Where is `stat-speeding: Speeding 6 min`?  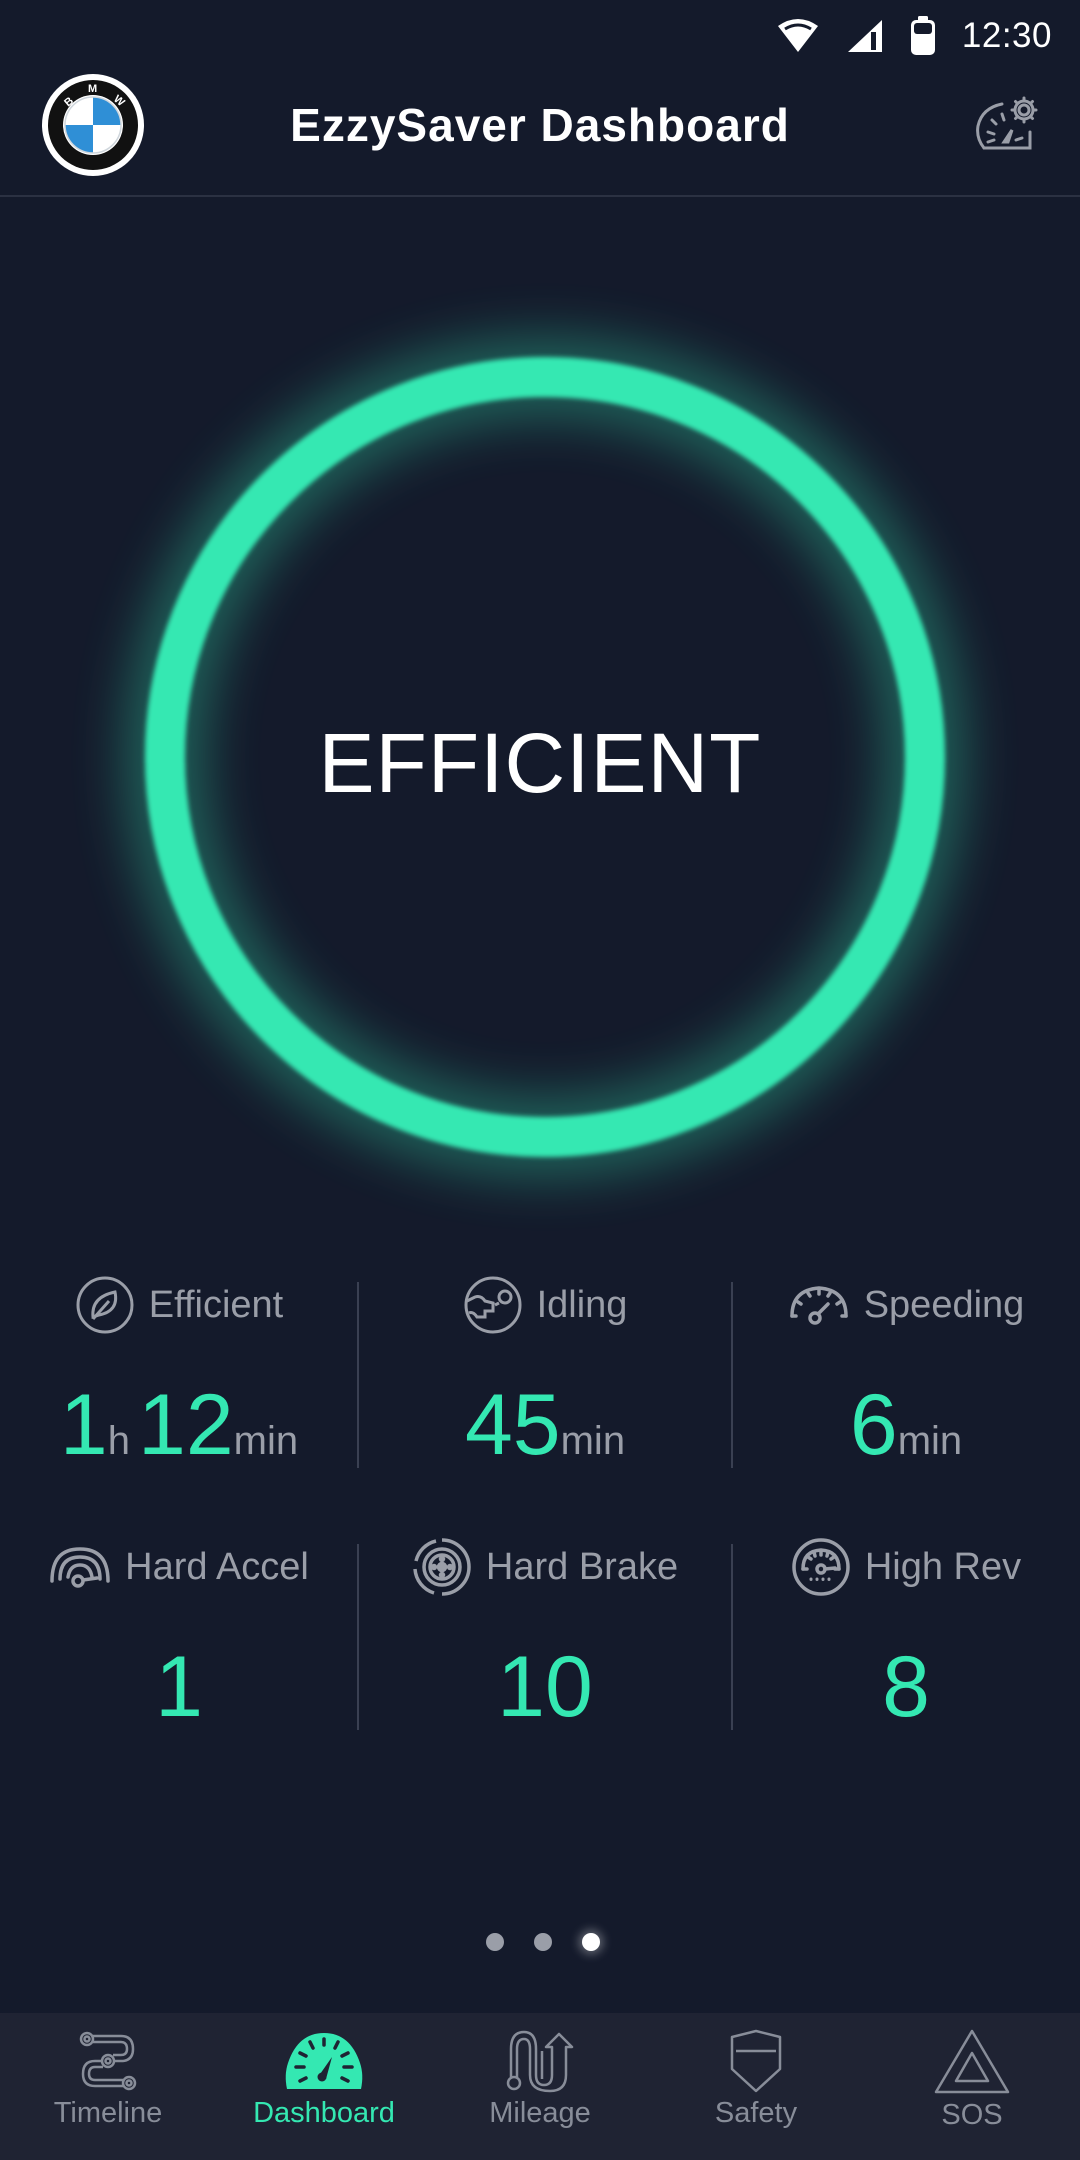 stat-speeding: Speeding 6 min is located at coordinates (906, 1370).